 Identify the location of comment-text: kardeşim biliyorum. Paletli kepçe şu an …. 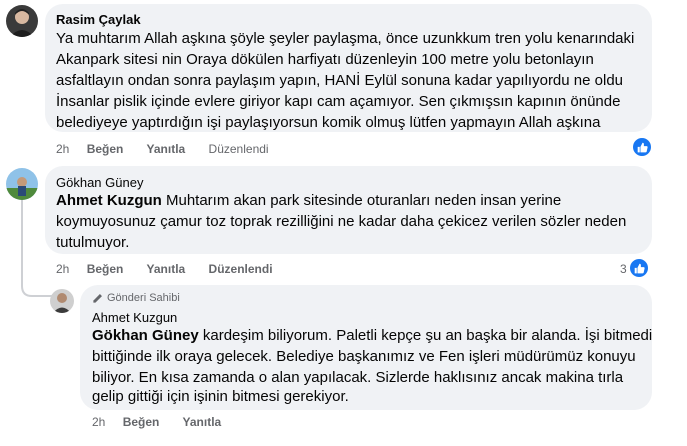
(425, 335).